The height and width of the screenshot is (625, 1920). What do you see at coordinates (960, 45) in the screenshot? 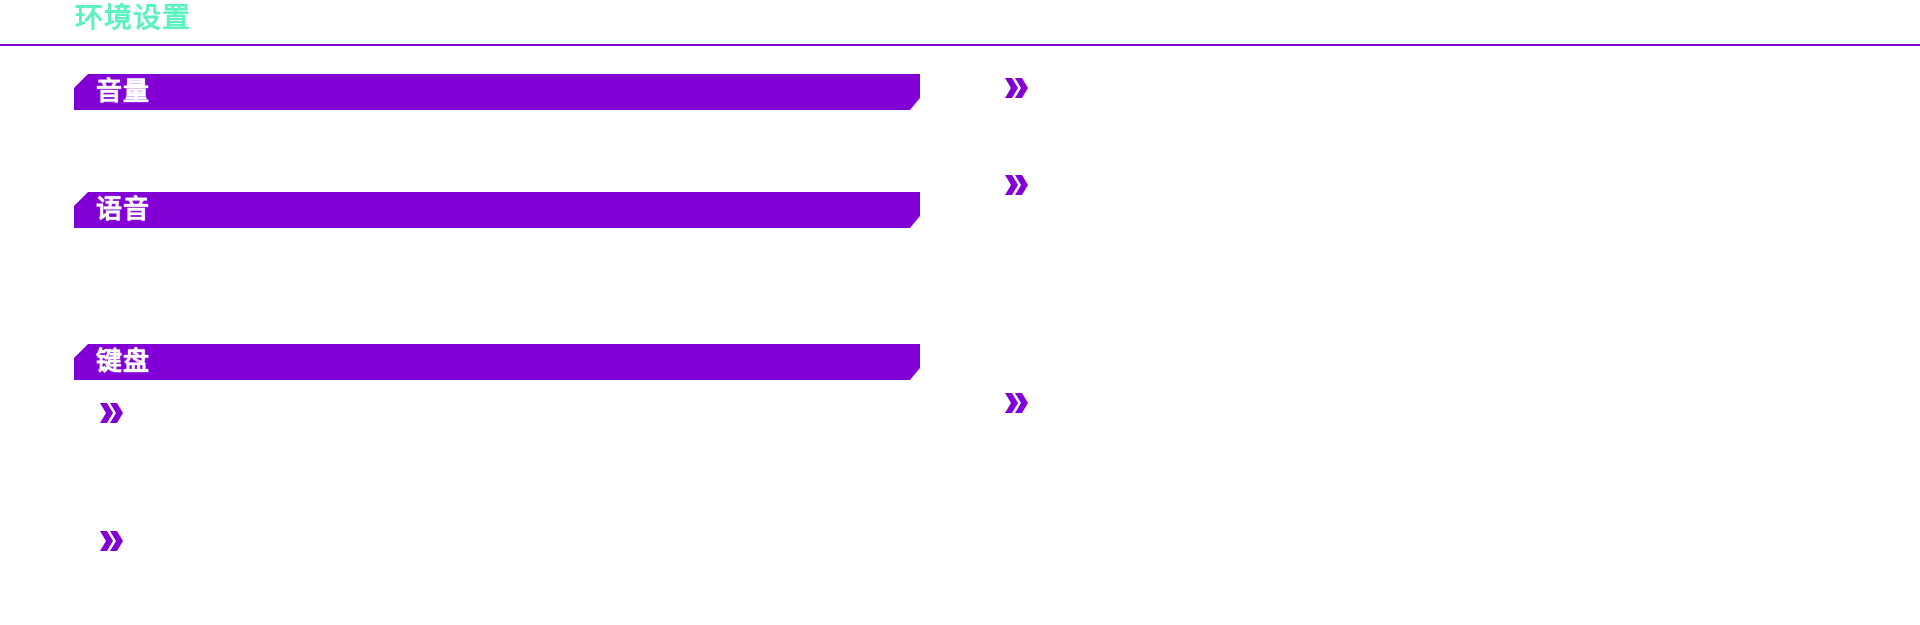
I see `title-divider` at bounding box center [960, 45].